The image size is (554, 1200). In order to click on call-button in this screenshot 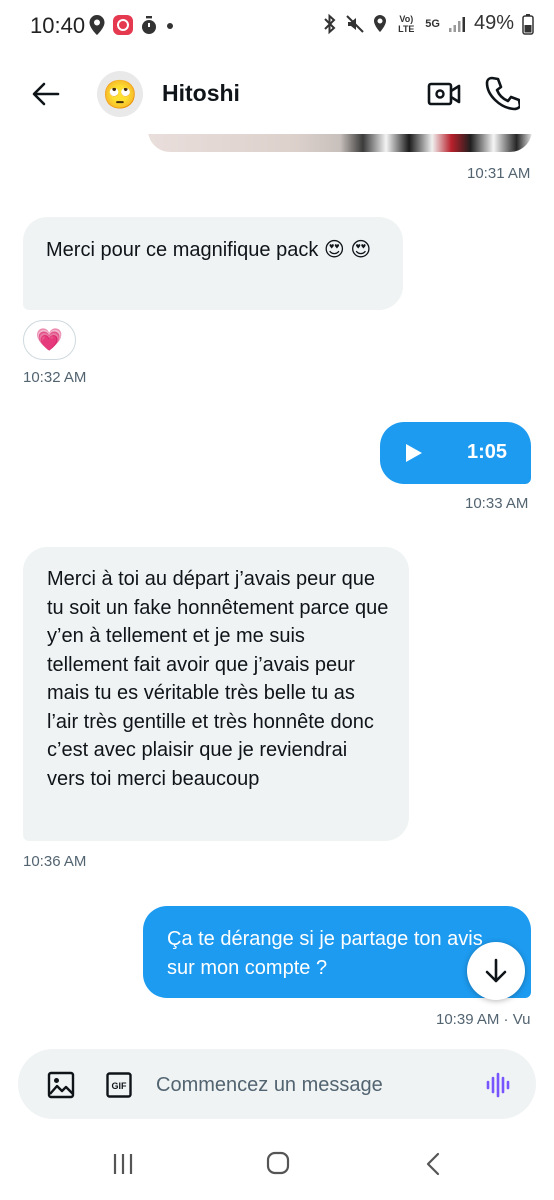, I will do `click(503, 93)`.